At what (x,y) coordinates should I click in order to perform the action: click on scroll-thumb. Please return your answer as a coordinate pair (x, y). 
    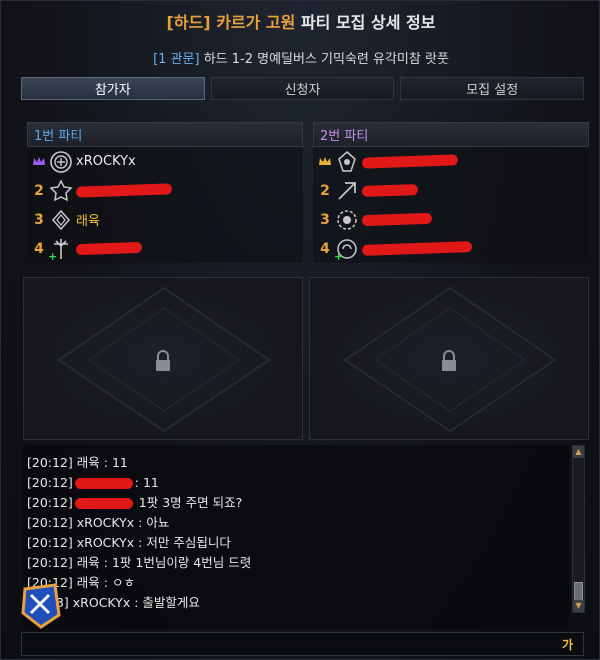
    Looking at the image, I should click on (578, 592).